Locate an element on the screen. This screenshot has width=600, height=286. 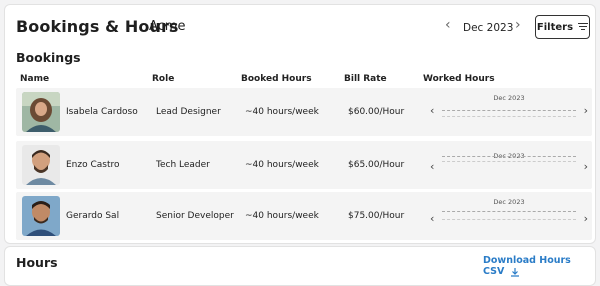
bookings-section-title: Bookings is located at coordinates (48, 57).